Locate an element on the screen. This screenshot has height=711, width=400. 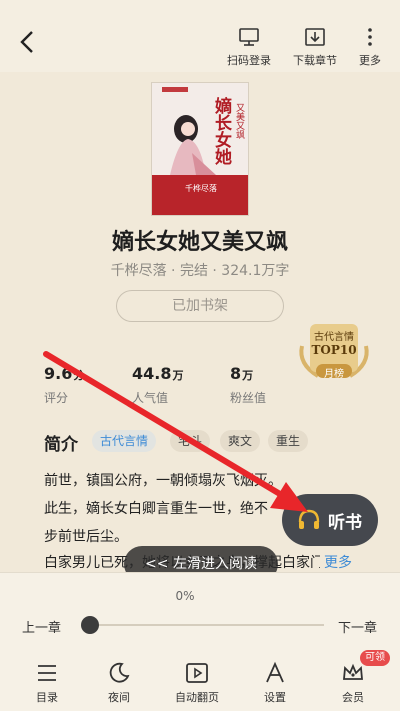
autoplay-icon is located at coordinates (197, 673).